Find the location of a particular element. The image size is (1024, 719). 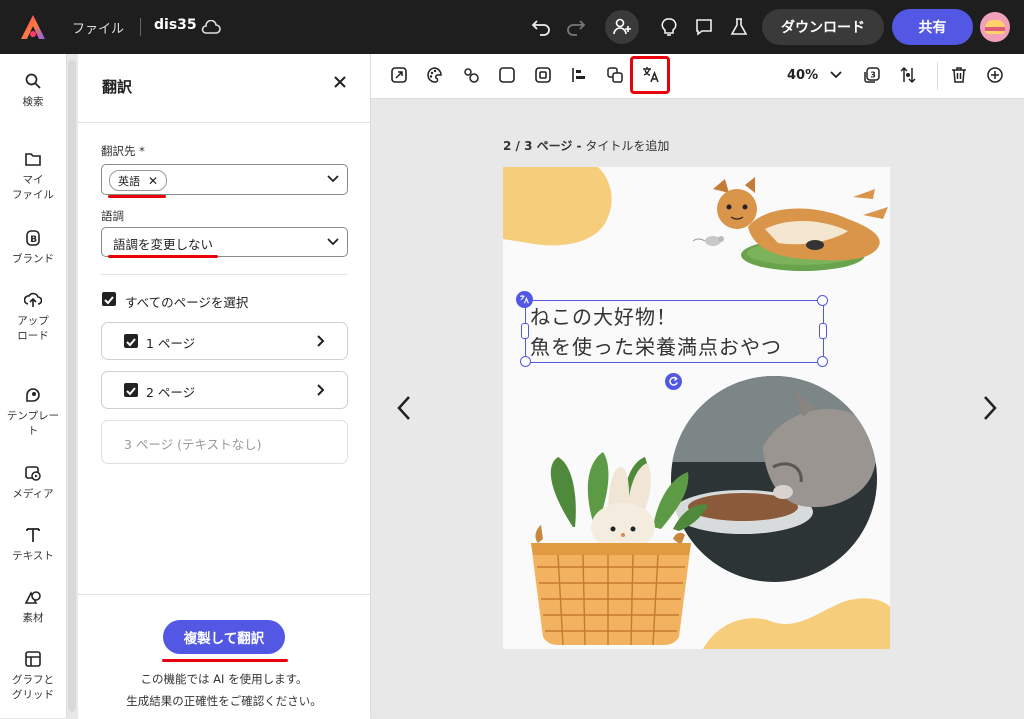

arrange-icon is located at coordinates (615, 75).